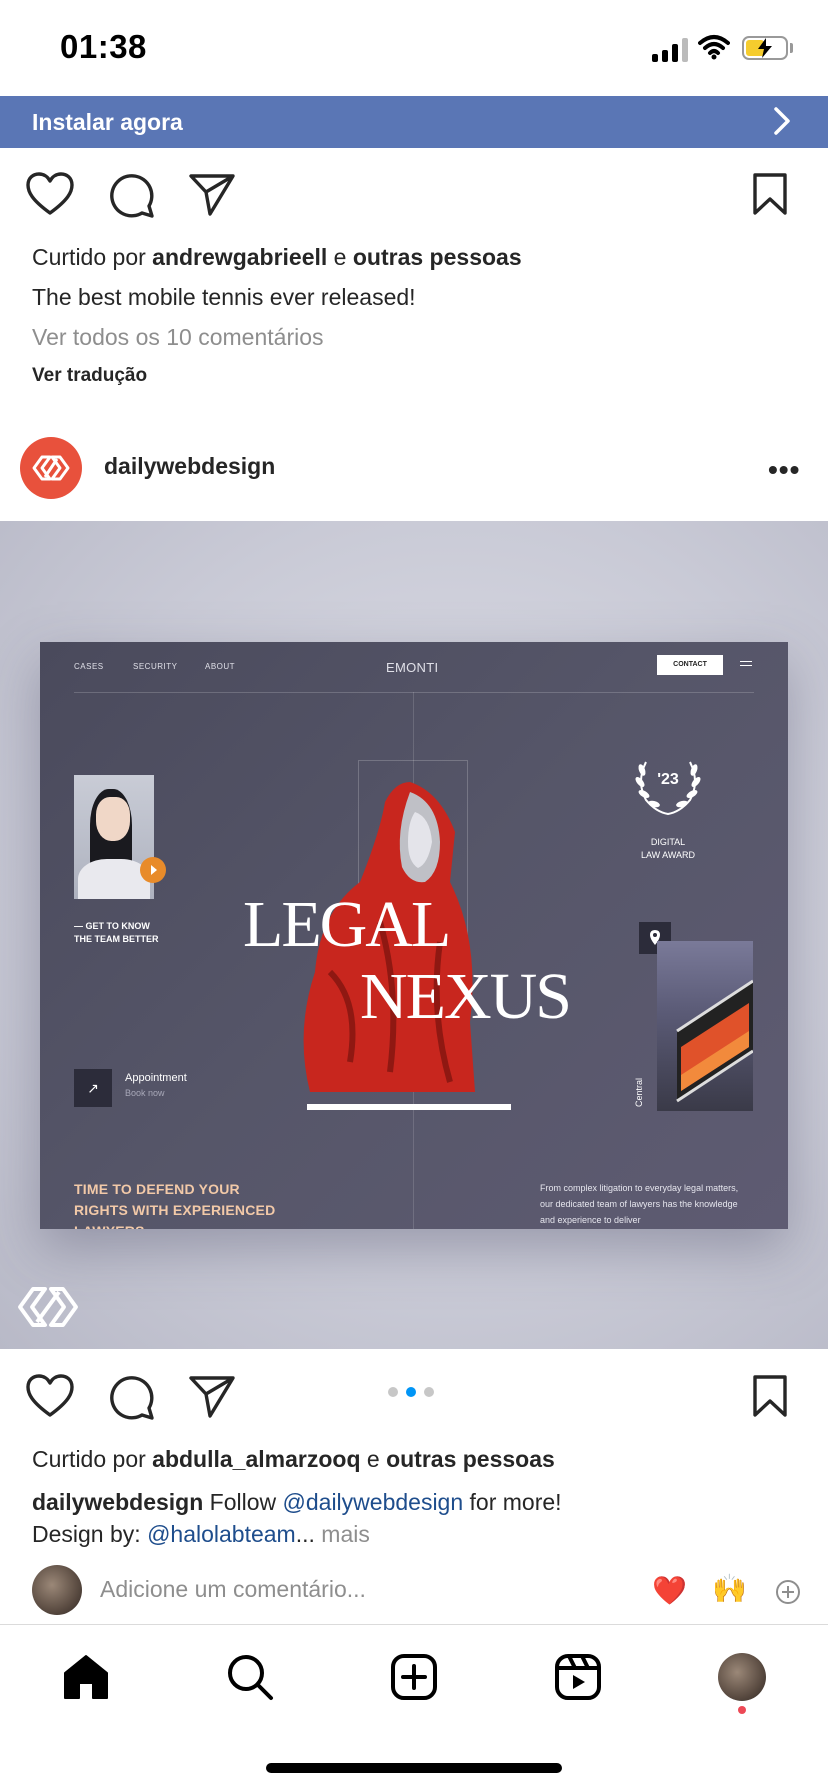 The height and width of the screenshot is (1792, 828). I want to click on mockup-title-legal: LEGAL, so click(347, 924).